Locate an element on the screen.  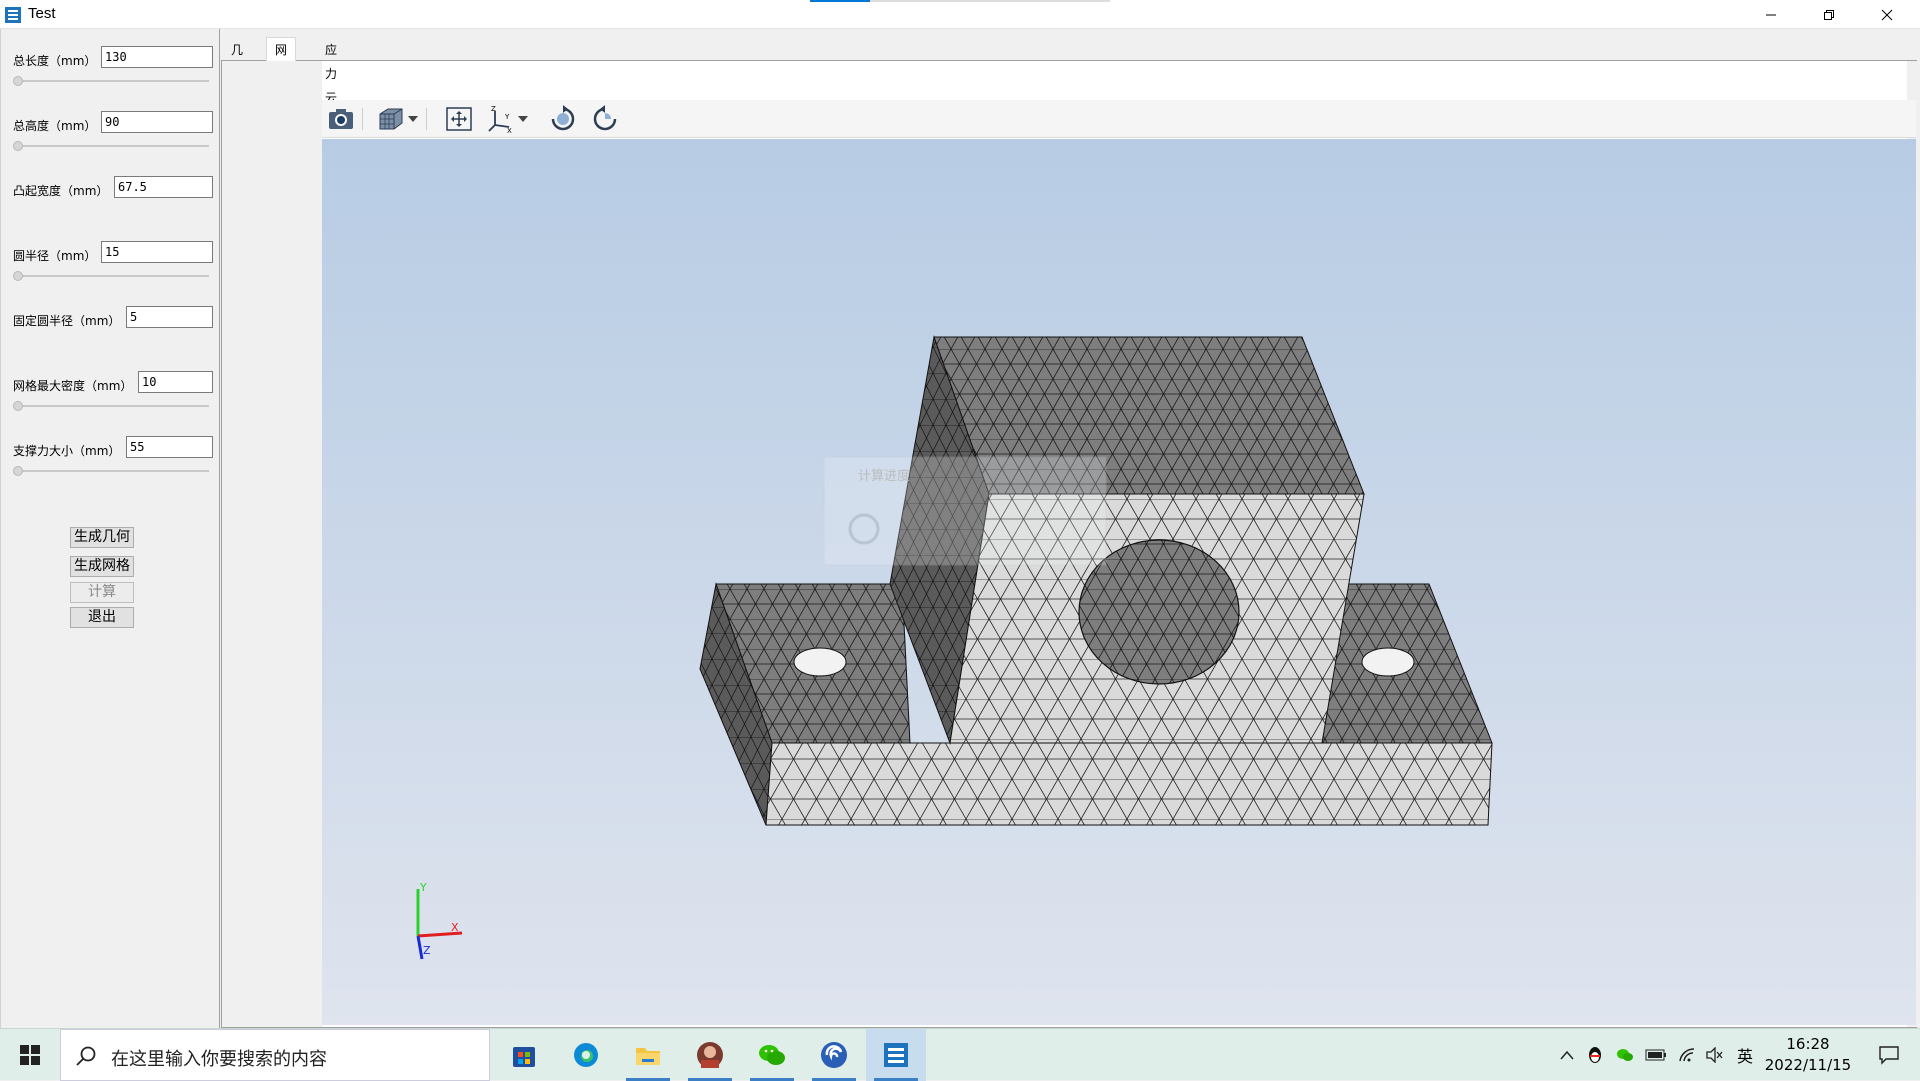
fit-view-icon is located at coordinates (459, 119).